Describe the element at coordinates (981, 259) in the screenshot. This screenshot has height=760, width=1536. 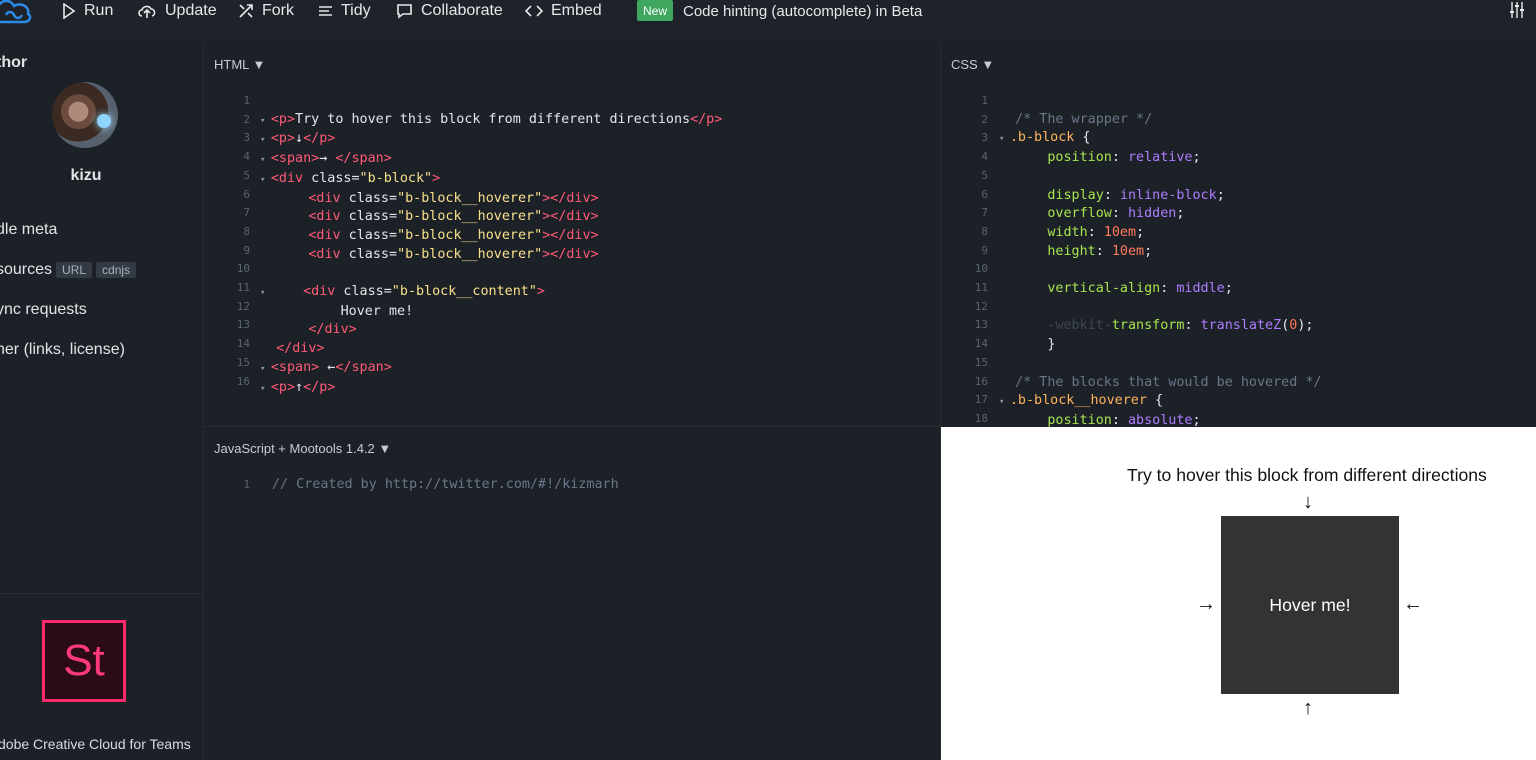
I see `css-line-numbers: 1 2 3 4 5 6 7 8 9 10 11 12 13 14 15 16 17 18` at that location.